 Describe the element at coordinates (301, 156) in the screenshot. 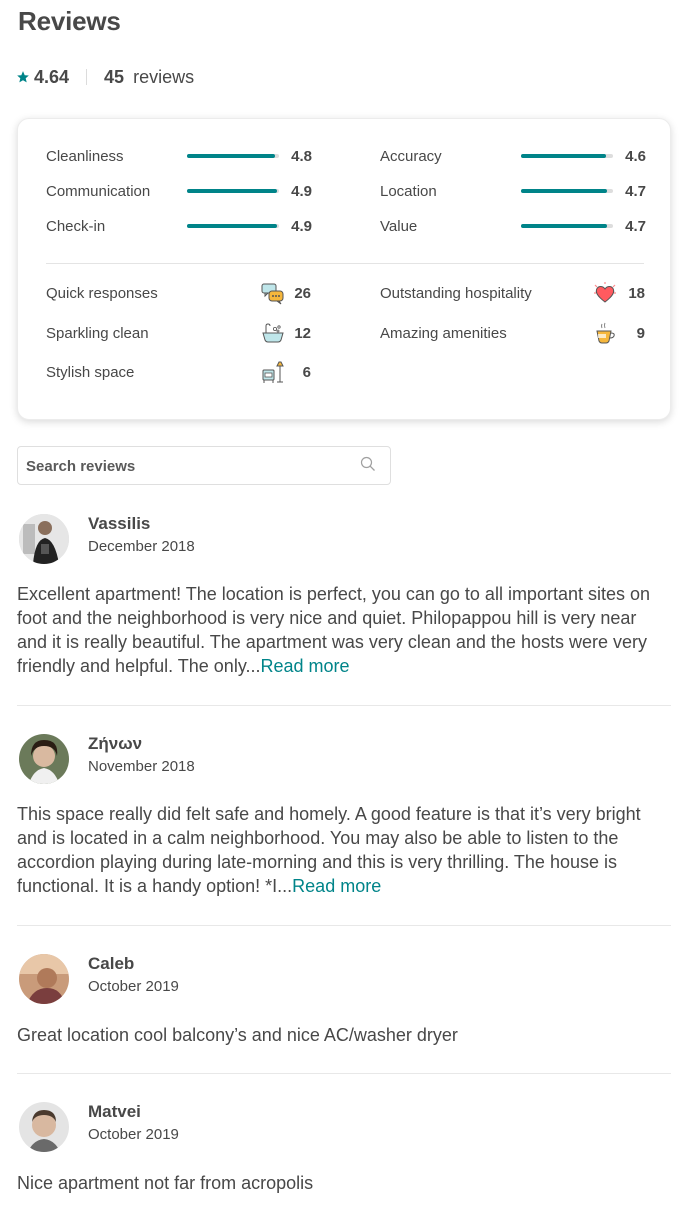

I see `category-value: 4.8` at that location.